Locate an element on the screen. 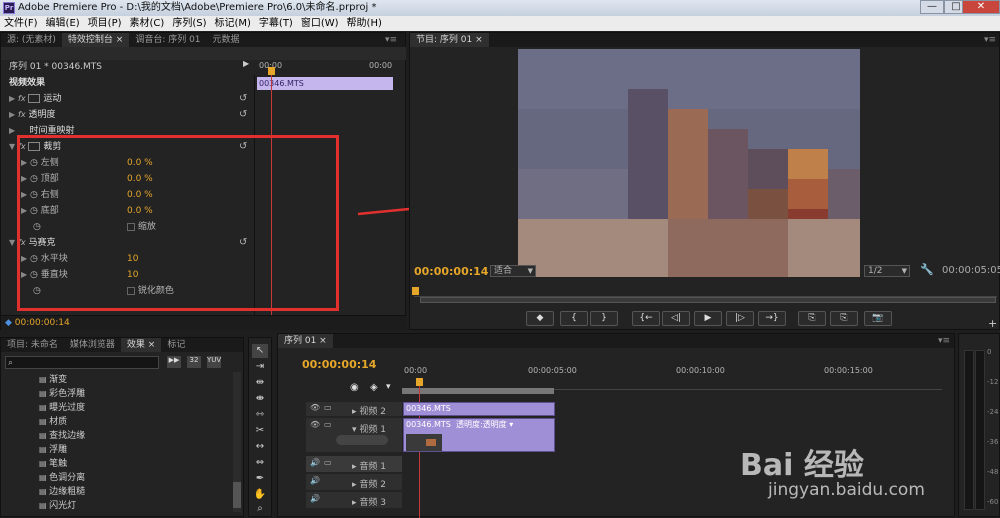 The height and width of the screenshot is (518, 1000). tab-program: 节目: 序列 01 × is located at coordinates (449, 40).